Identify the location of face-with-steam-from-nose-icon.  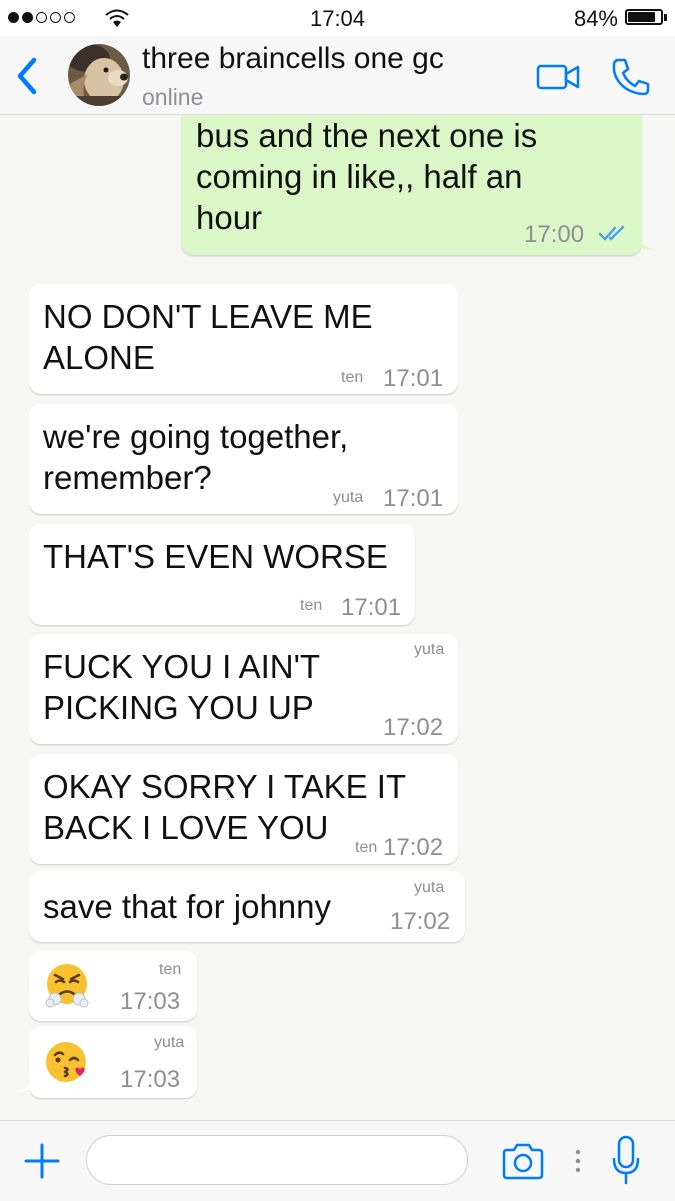
(67, 986).